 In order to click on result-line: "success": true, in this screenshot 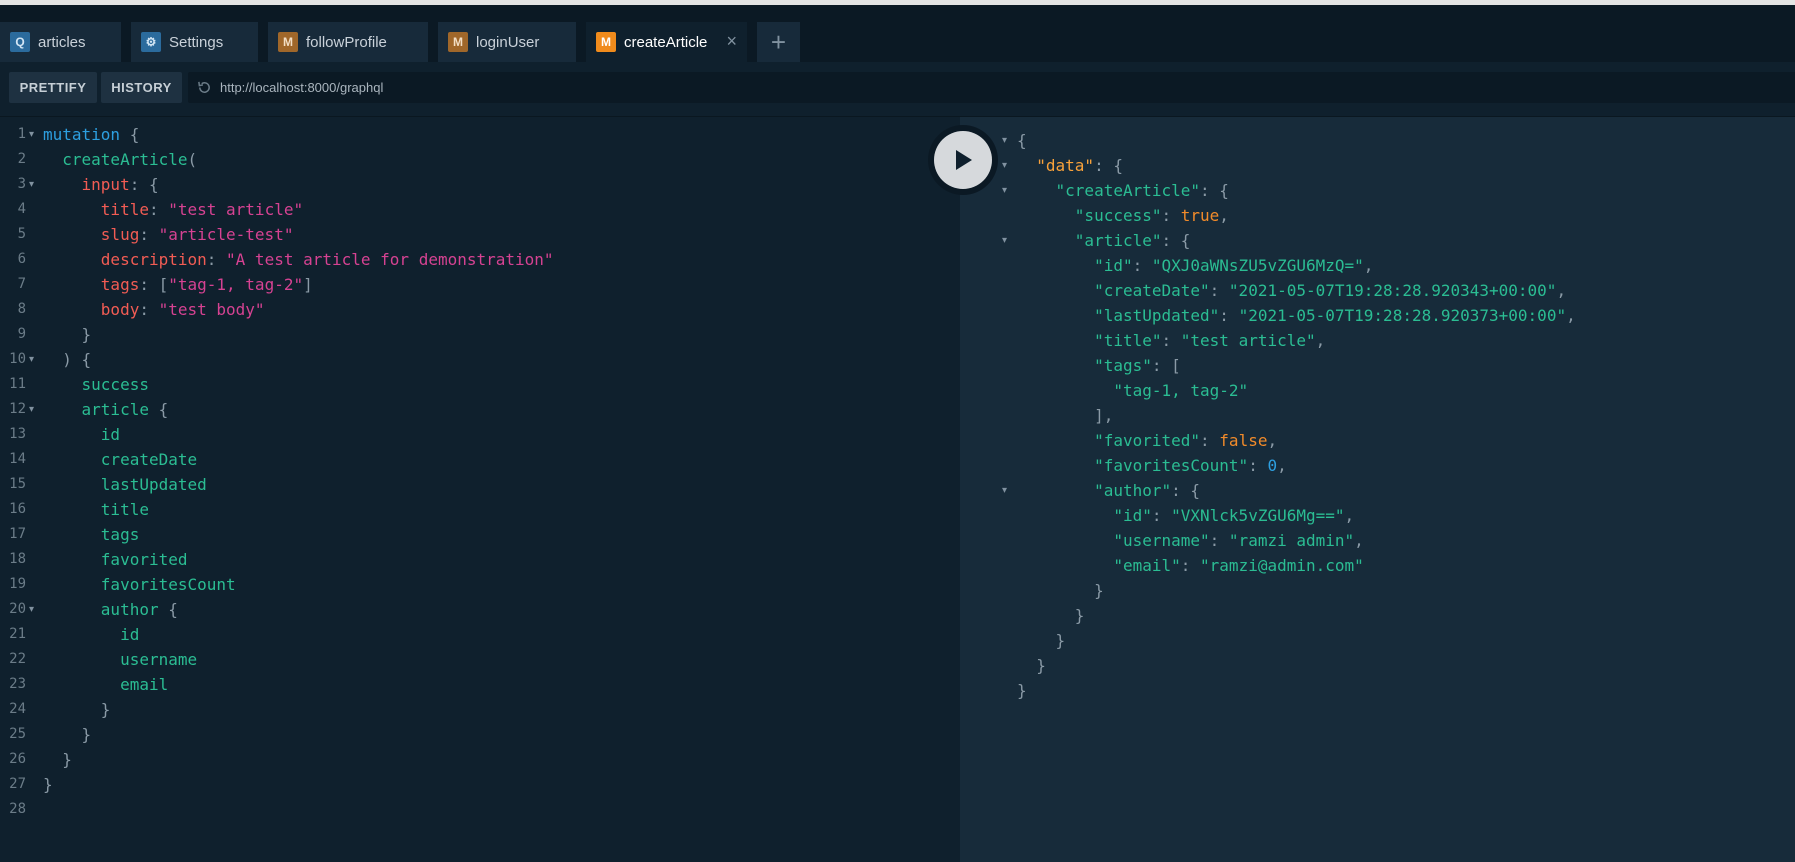, I will do `click(1123, 215)`.